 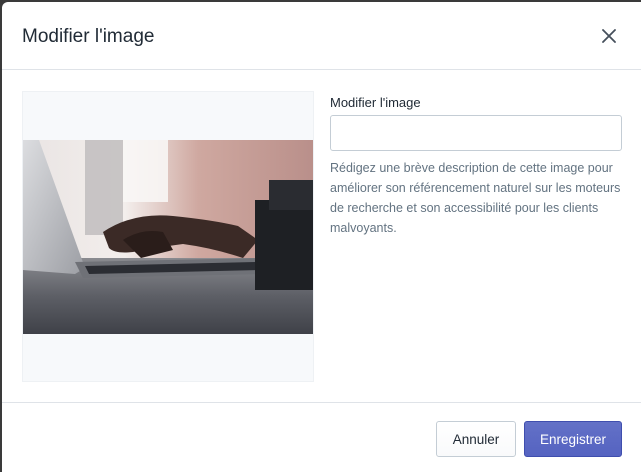 I want to click on close-icon, so click(x=609, y=36).